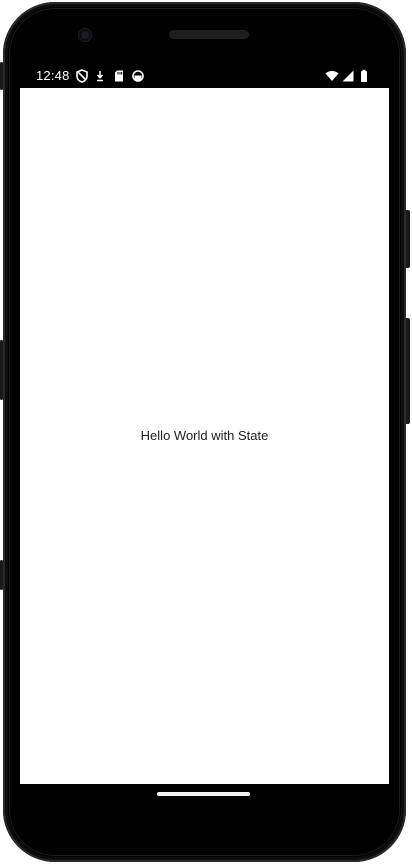  What do you see at coordinates (53, 75) in the screenshot?
I see `status-time: 12:48` at bounding box center [53, 75].